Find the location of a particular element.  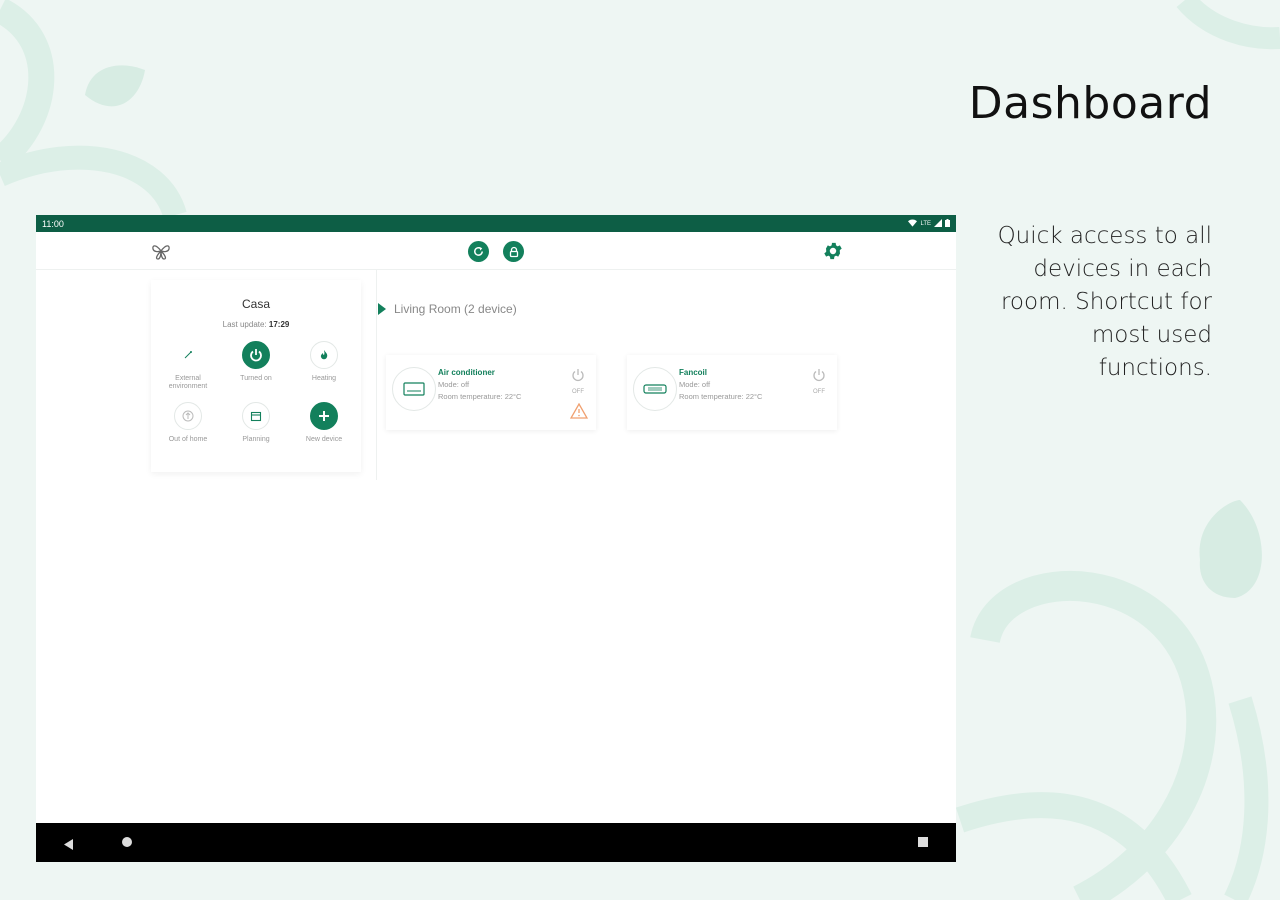

app-bar-actions is located at coordinates (496, 251).